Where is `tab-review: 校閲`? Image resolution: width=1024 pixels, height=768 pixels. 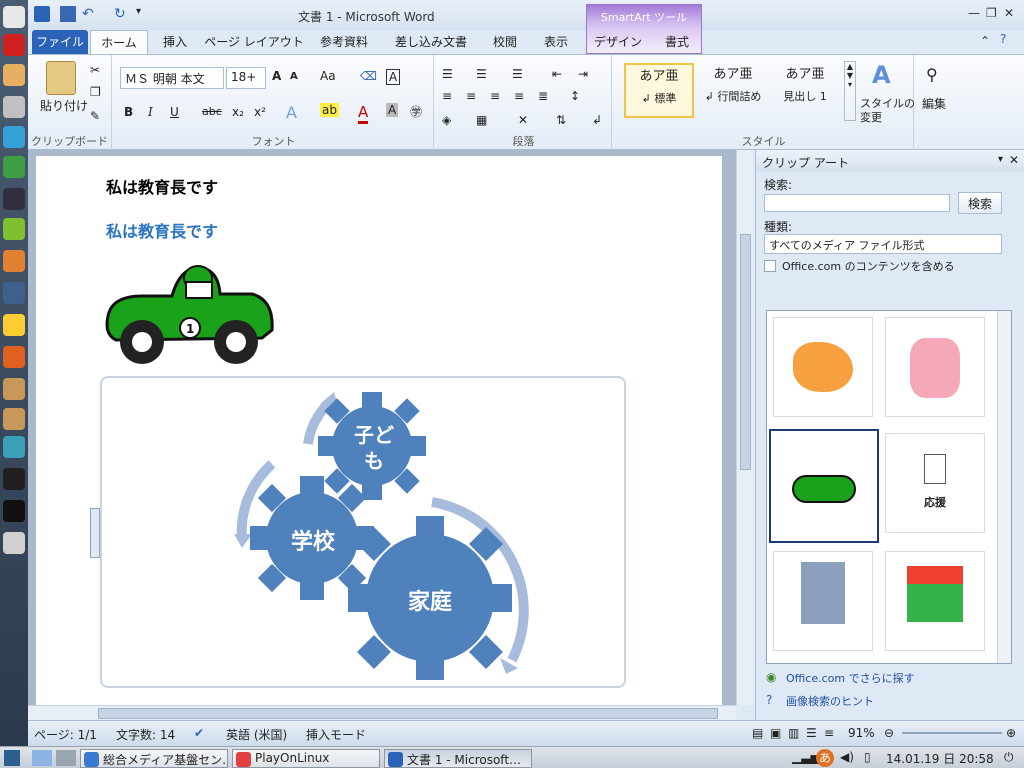 tab-review: 校閲 is located at coordinates (505, 42).